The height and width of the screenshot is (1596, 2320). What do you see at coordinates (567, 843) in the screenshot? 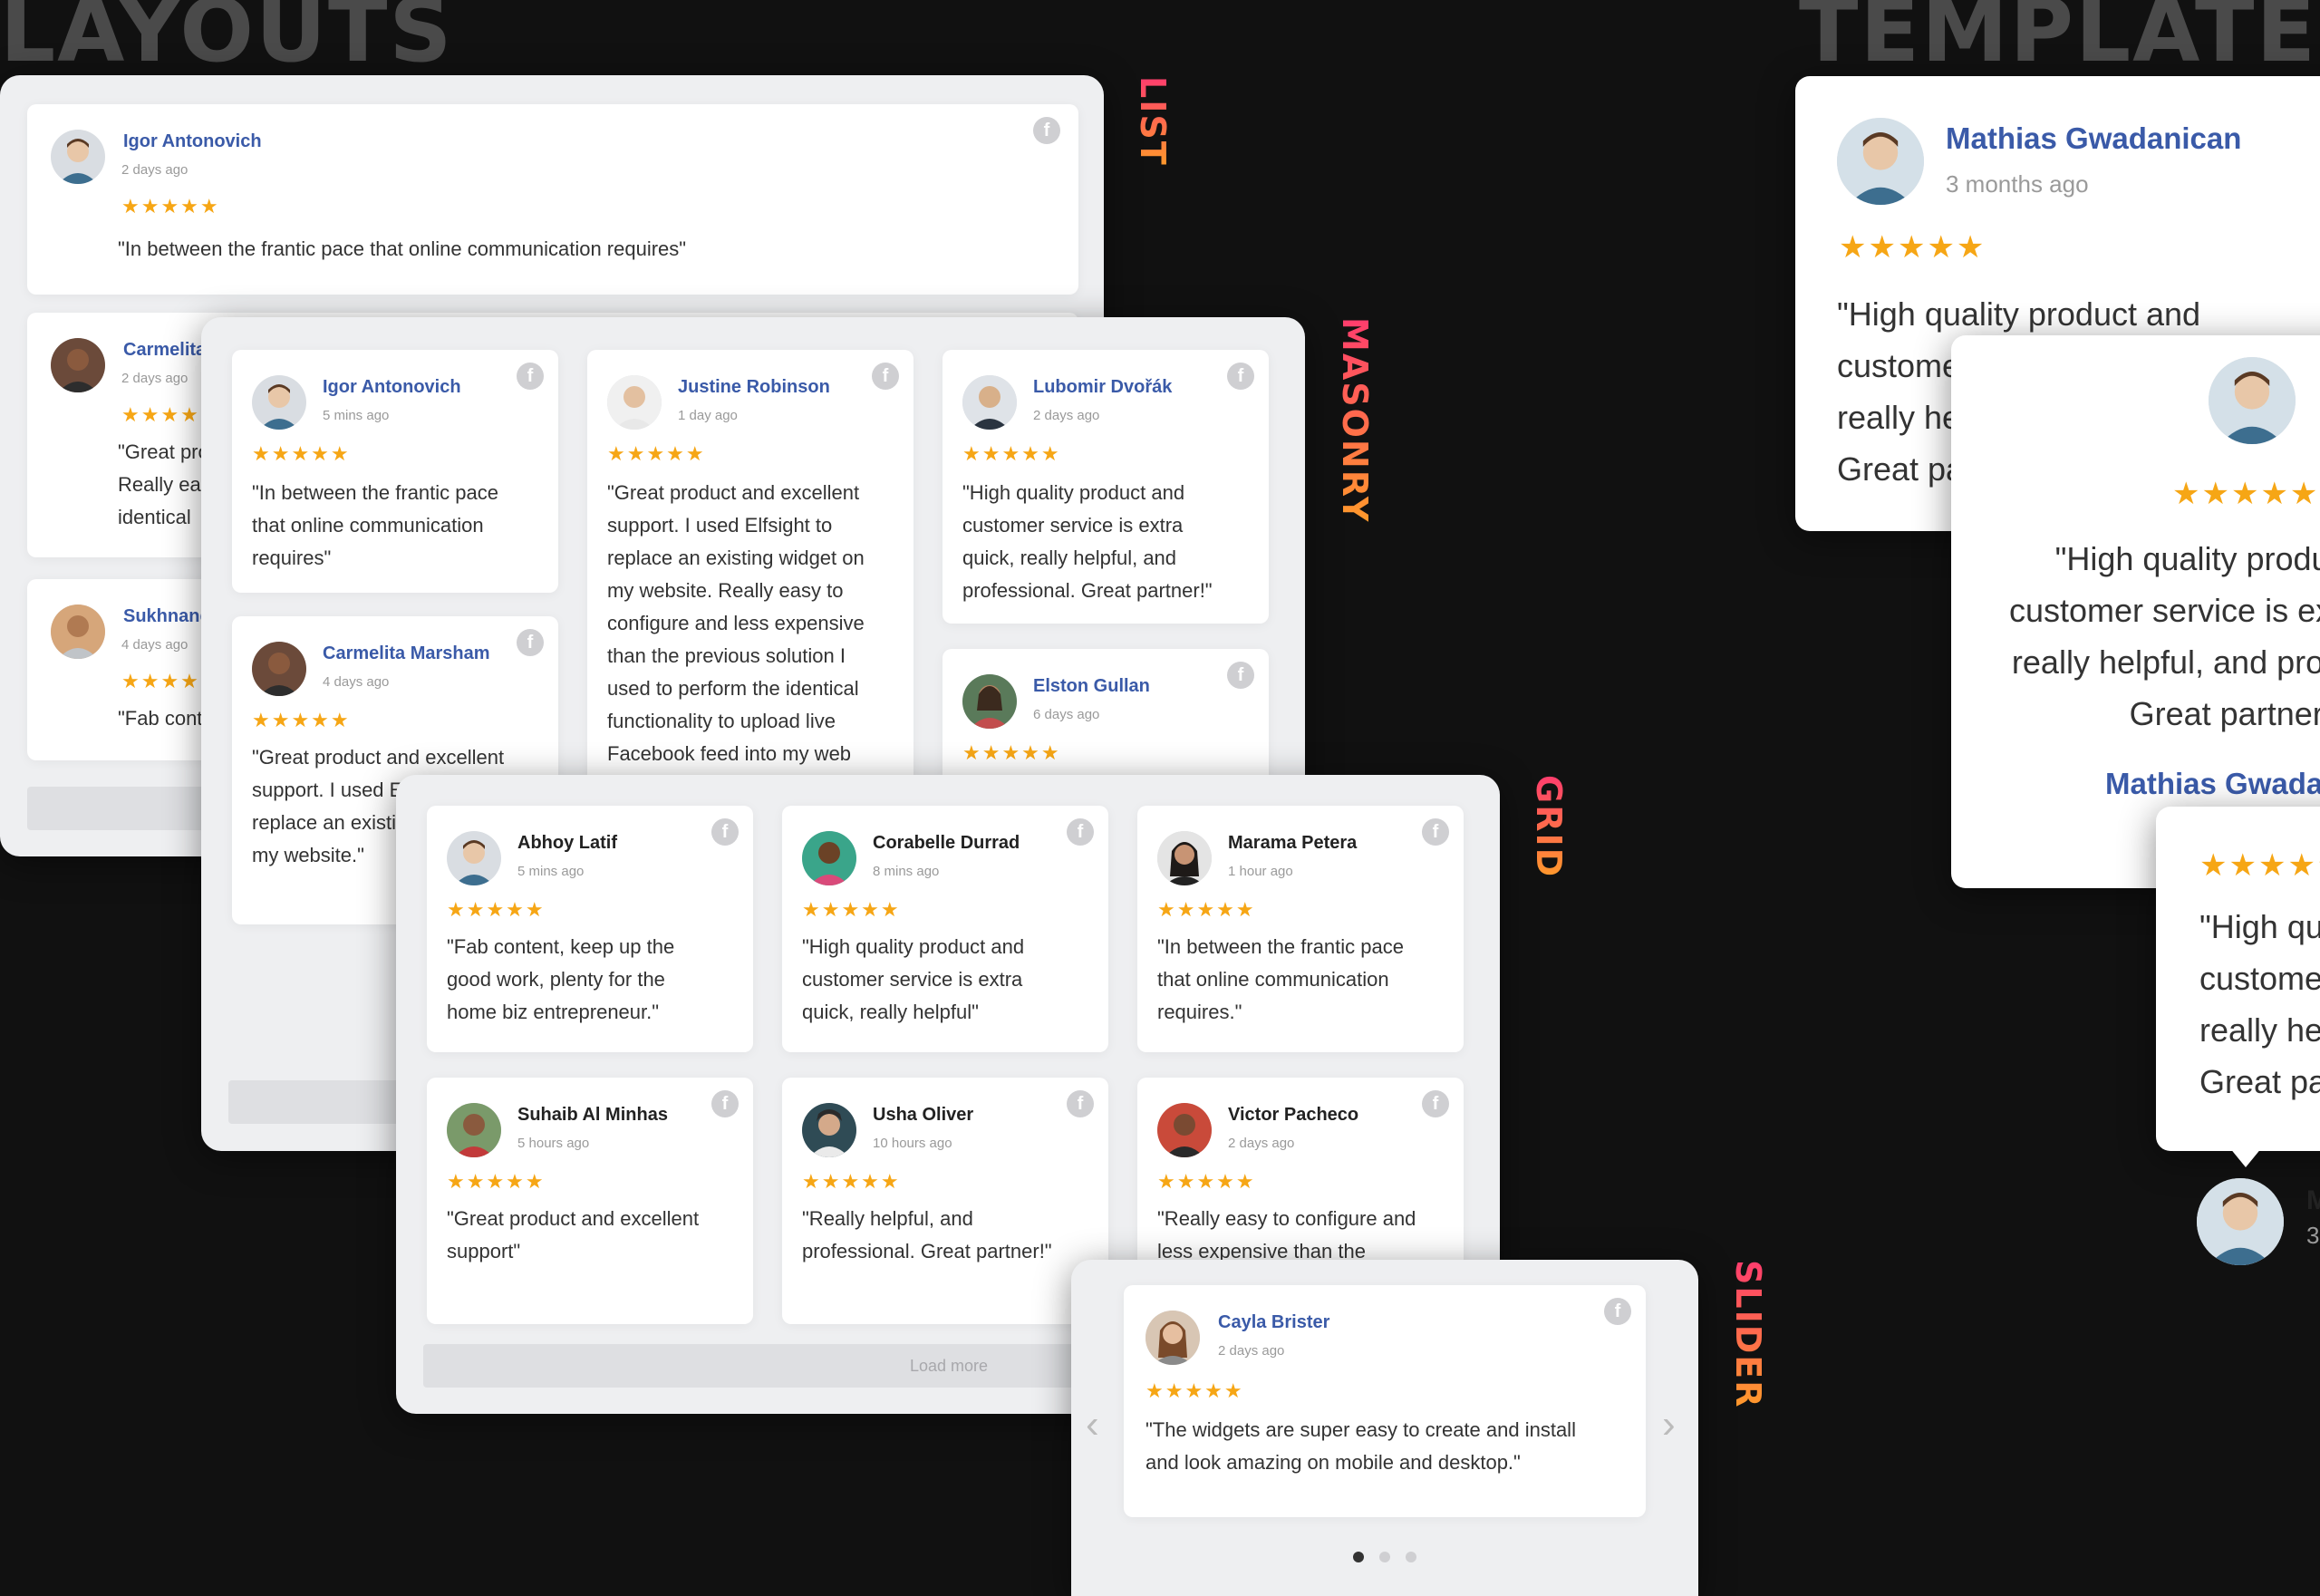
I see `reviewer-name: Abhoy Latif` at bounding box center [567, 843].